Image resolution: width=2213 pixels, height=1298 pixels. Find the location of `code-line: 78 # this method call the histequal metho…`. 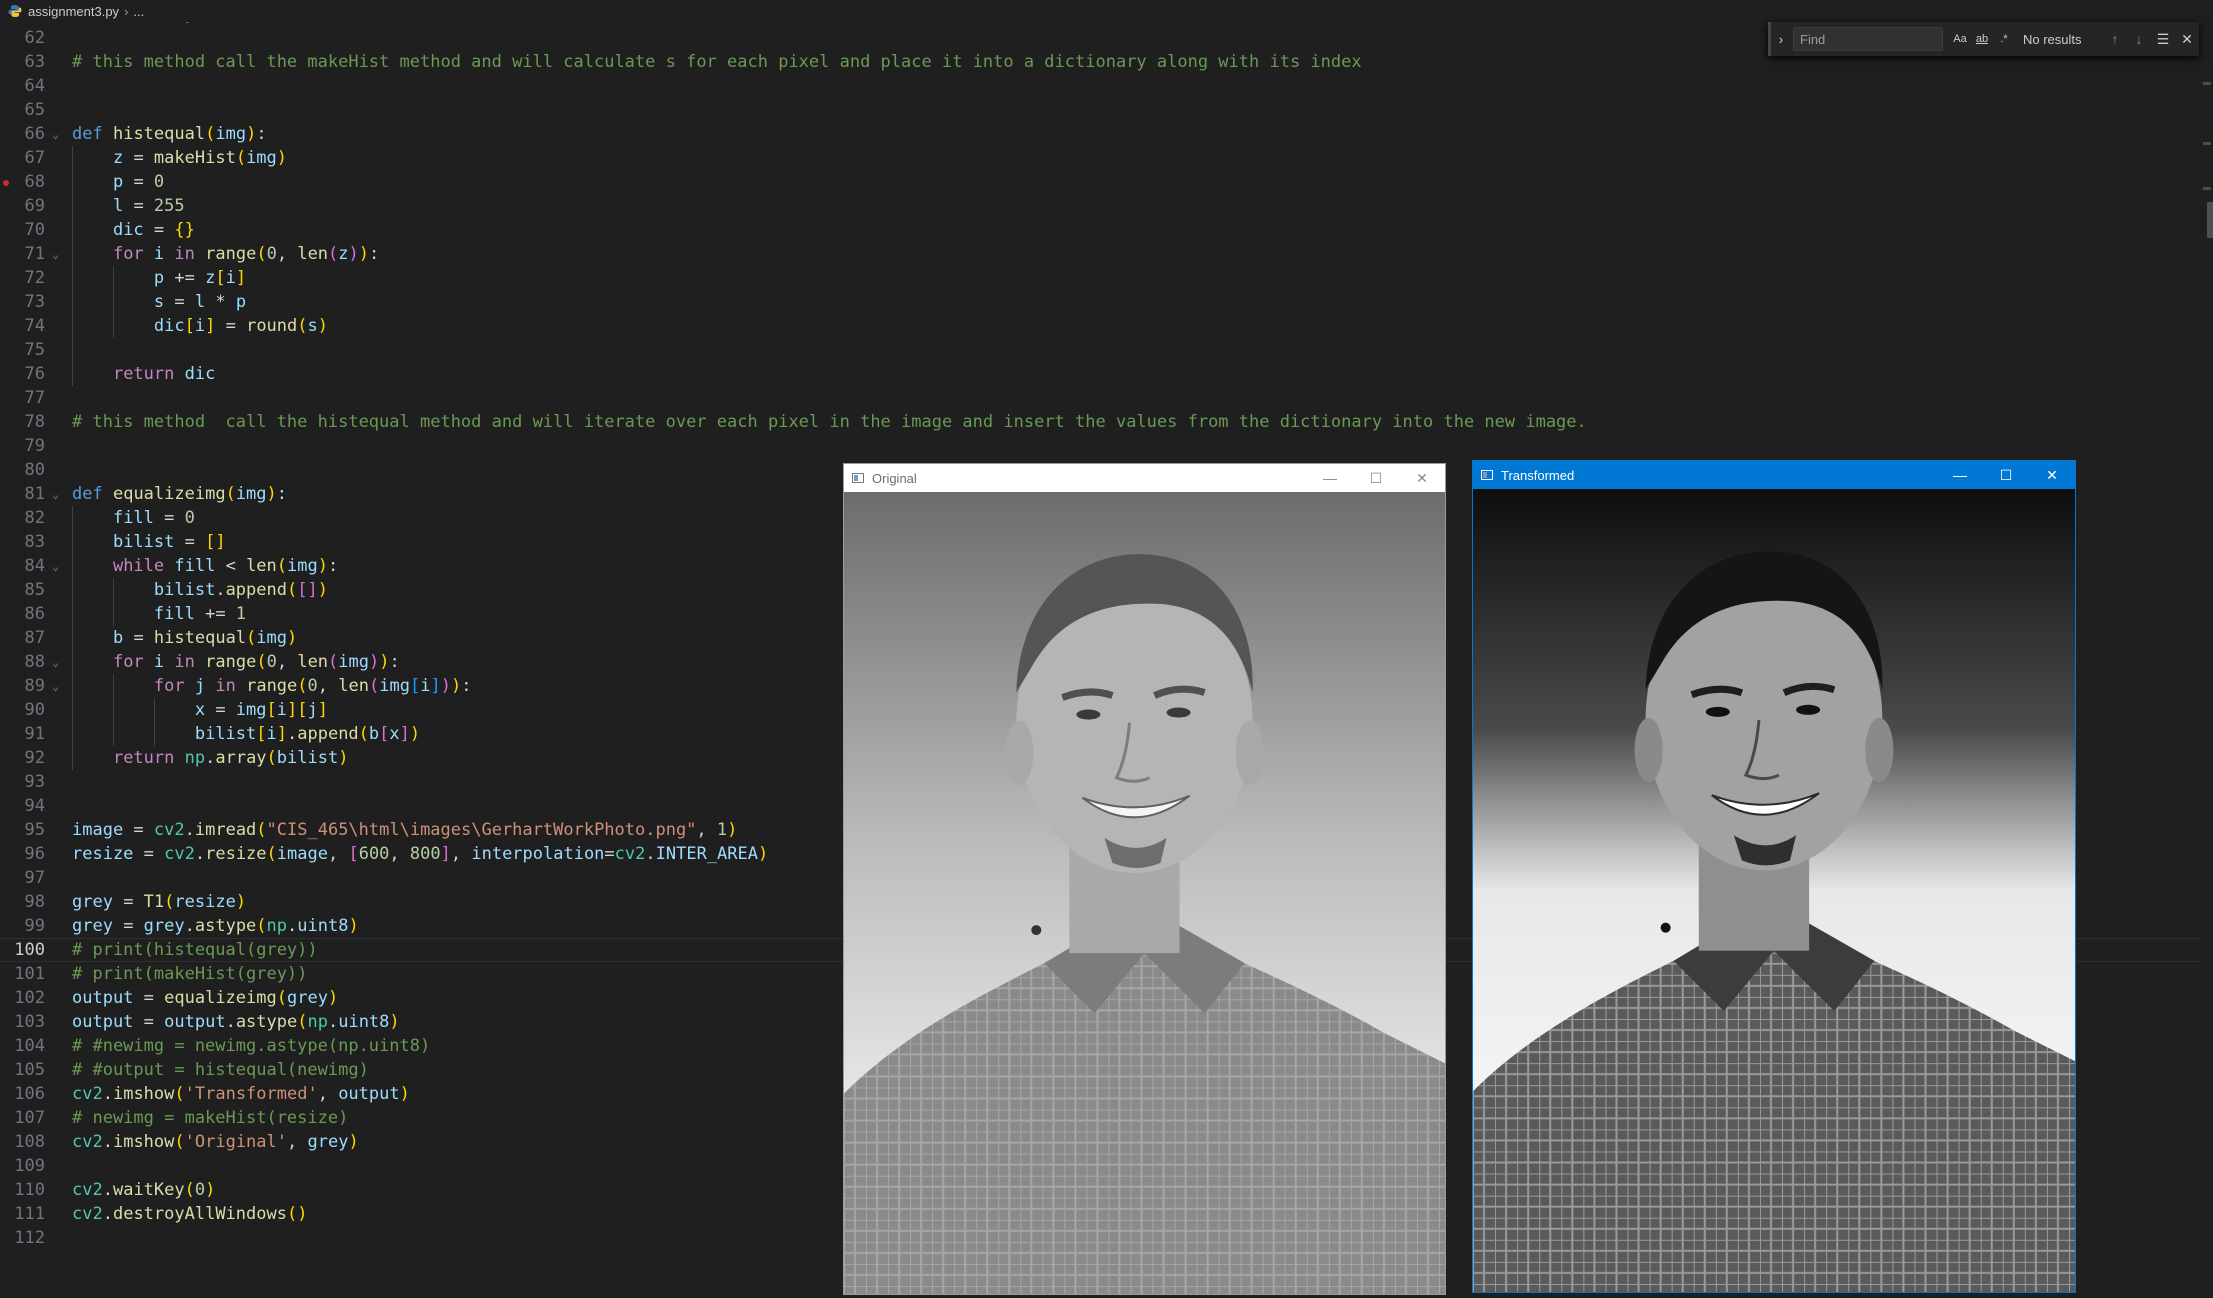

code-line: 78 # this method call the histequal metho… is located at coordinates (1100, 422).